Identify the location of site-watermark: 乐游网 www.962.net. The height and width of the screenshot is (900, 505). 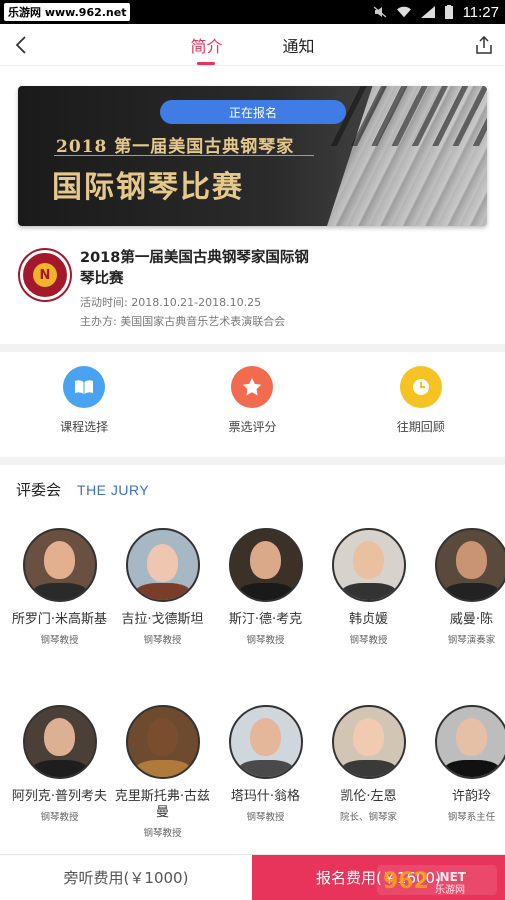
(67, 12).